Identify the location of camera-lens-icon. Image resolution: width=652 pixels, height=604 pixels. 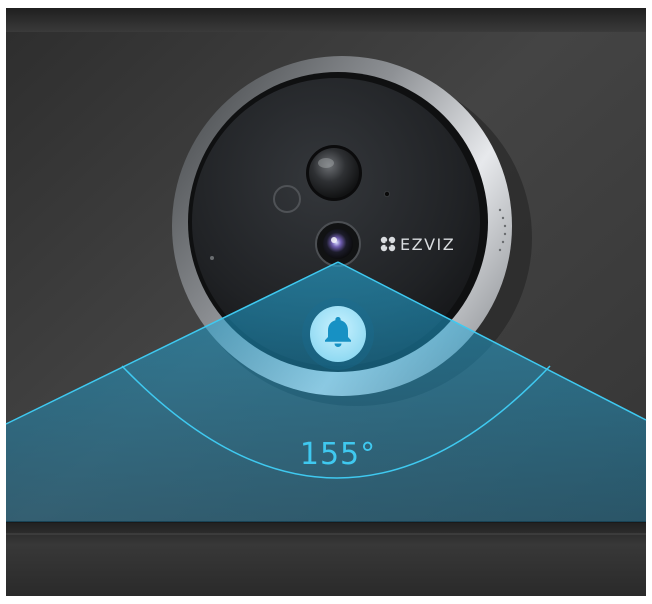
(338, 244).